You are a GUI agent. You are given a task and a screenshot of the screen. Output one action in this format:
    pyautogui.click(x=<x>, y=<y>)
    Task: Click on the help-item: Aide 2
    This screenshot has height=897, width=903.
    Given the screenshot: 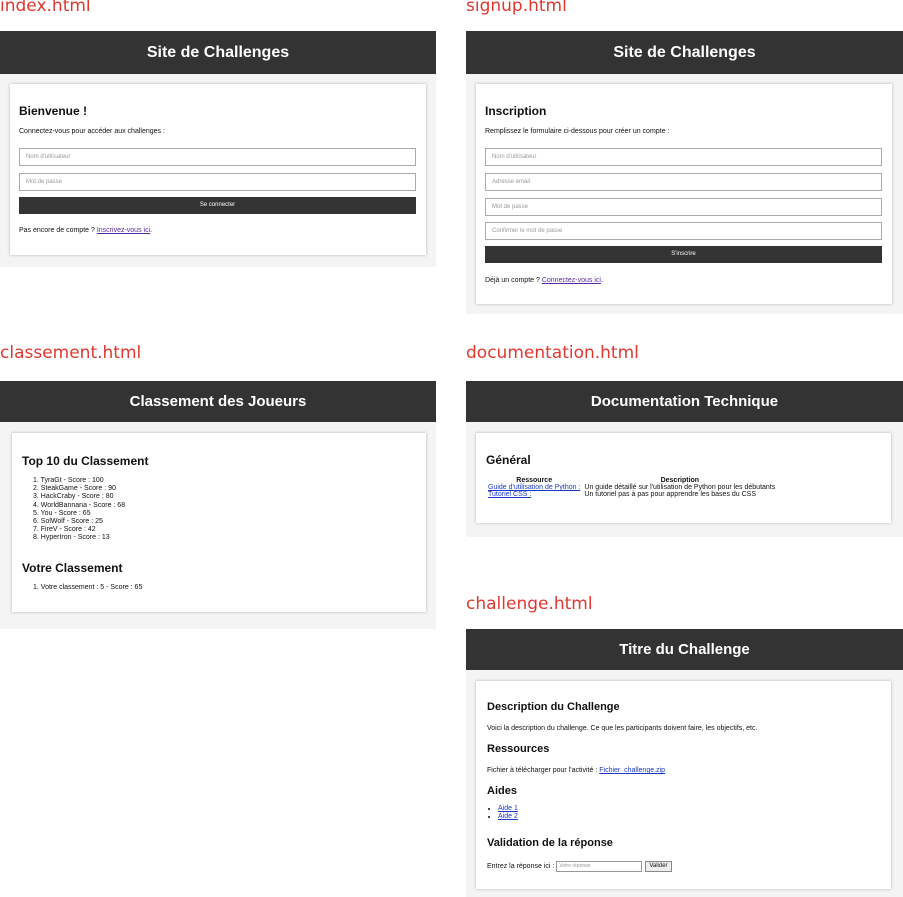 What is the action you would take?
    pyautogui.click(x=508, y=817)
    